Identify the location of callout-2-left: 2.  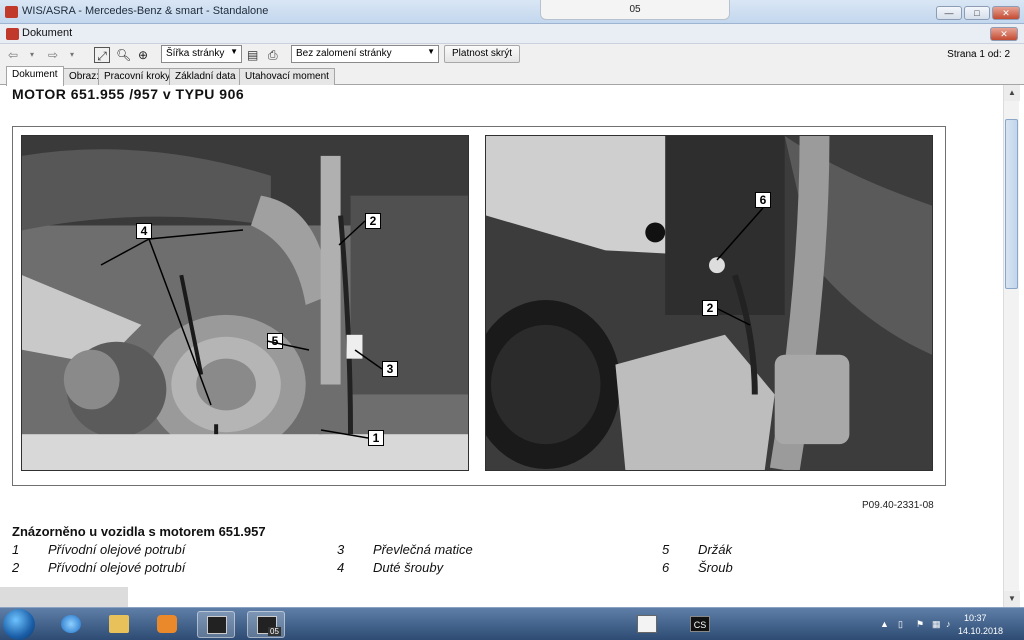
(373, 221).